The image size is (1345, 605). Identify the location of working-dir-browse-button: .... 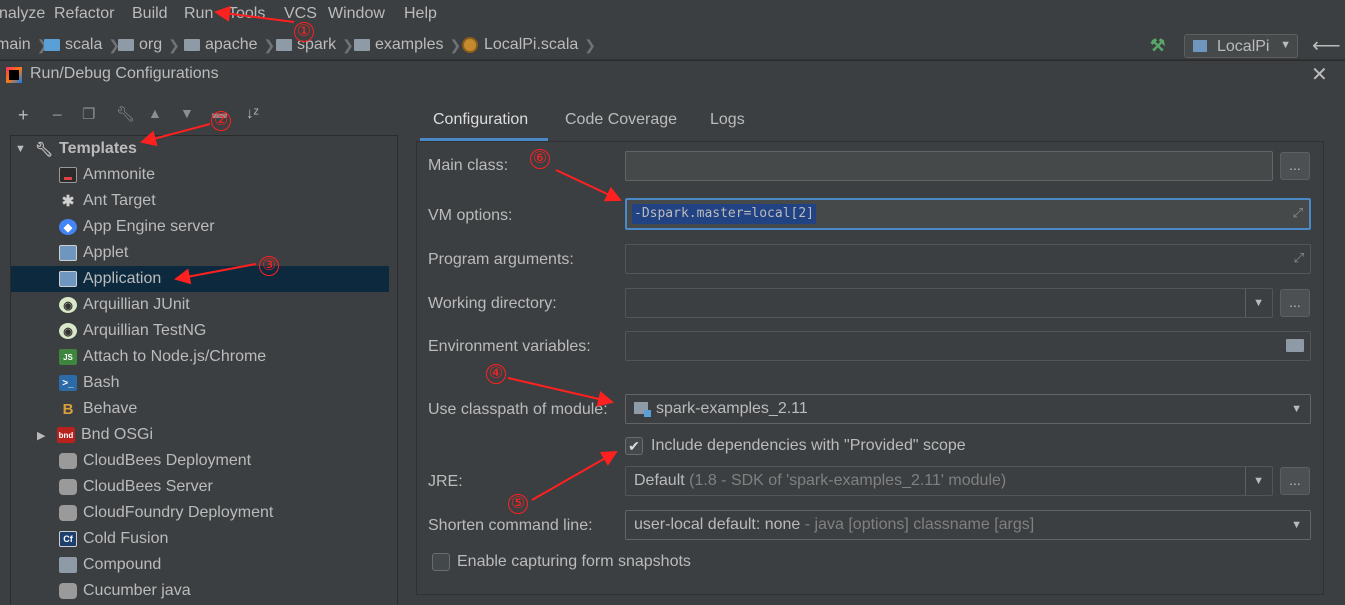
(1295, 303).